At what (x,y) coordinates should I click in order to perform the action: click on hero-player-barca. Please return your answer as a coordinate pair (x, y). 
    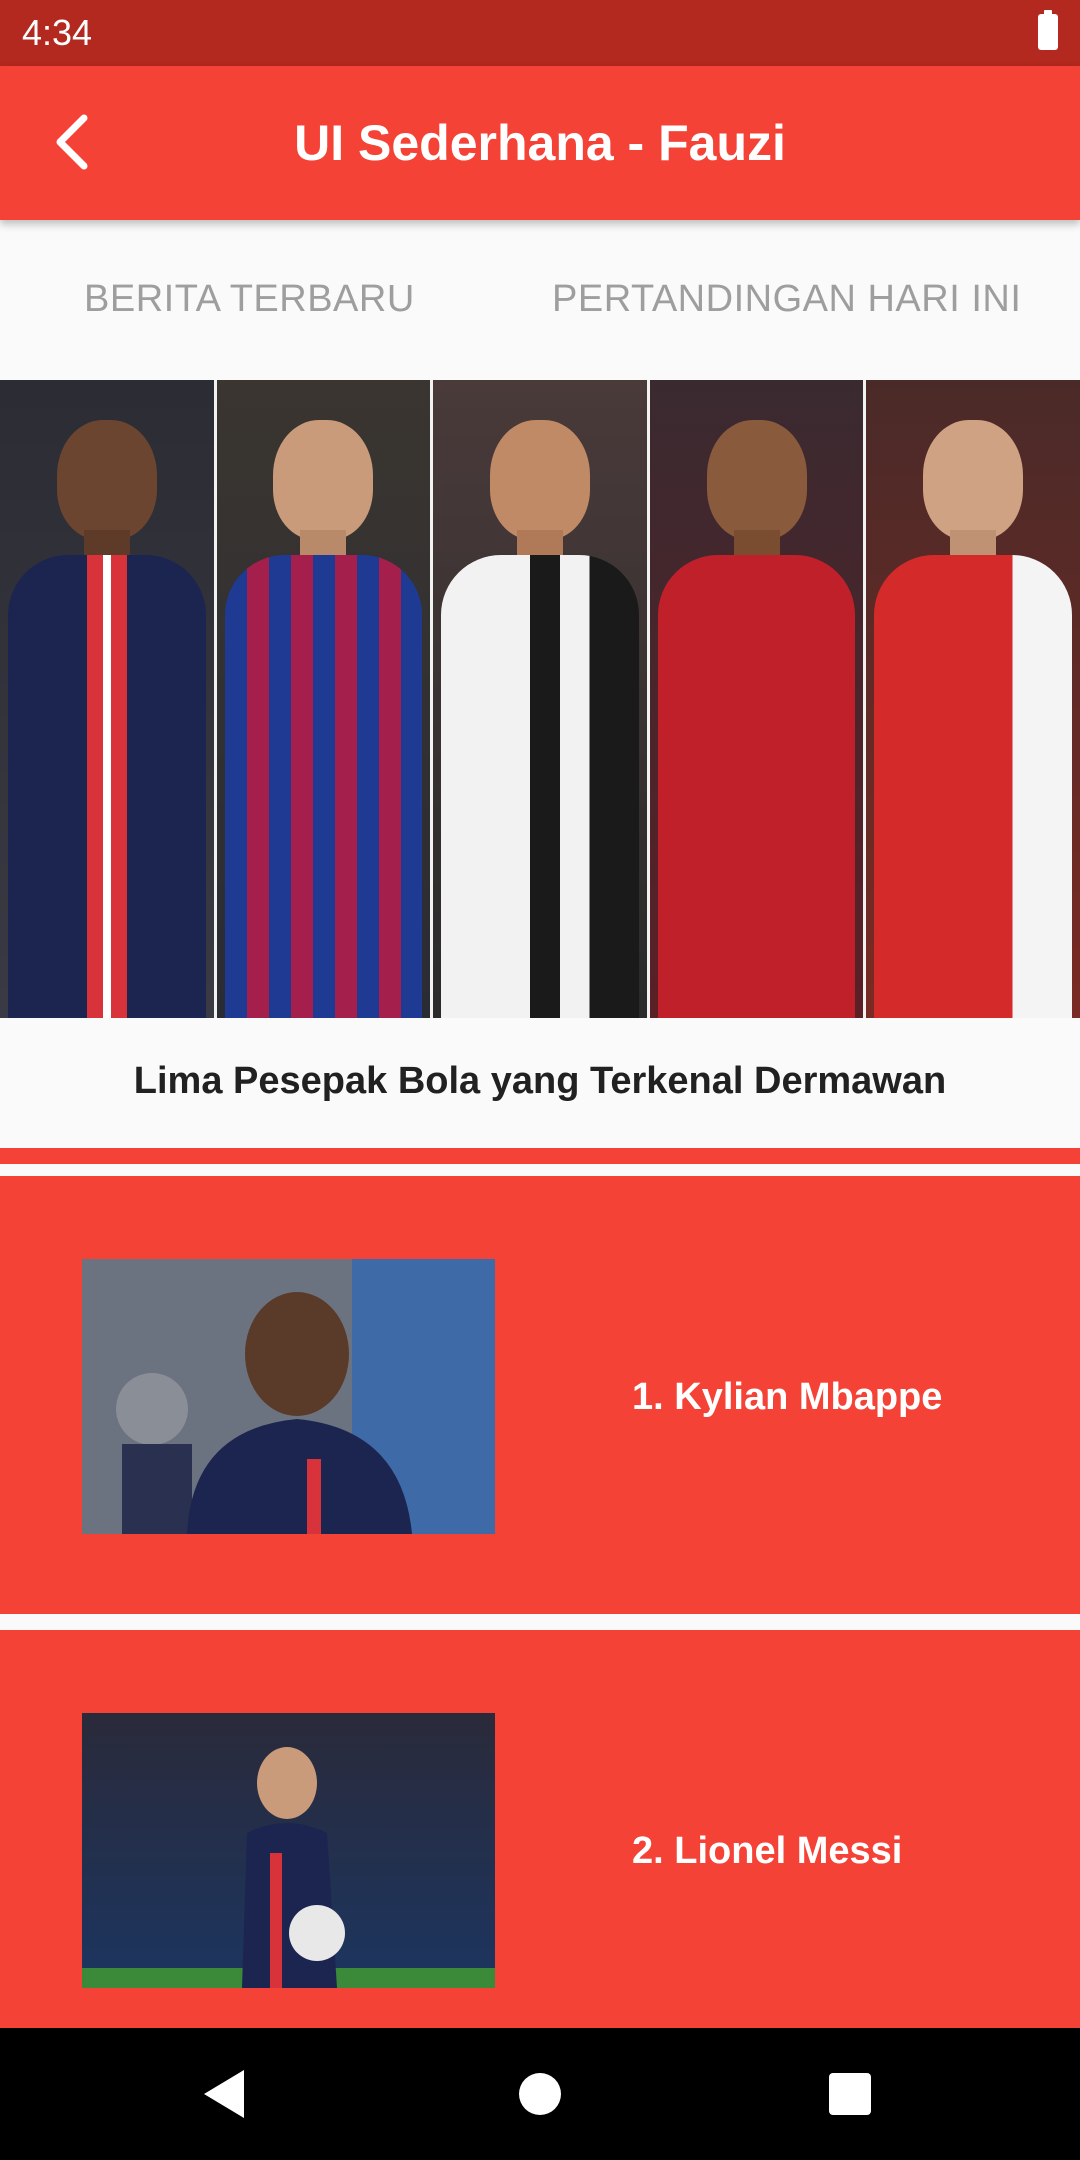
    Looking at the image, I should click on (325, 699).